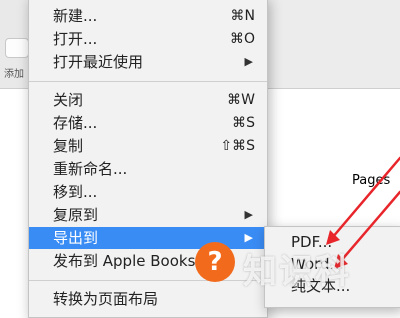 This screenshot has width=400, height=318. Describe the element at coordinates (243, 123) in the screenshot. I see `menu-item-shortcut: ⌘S` at that location.